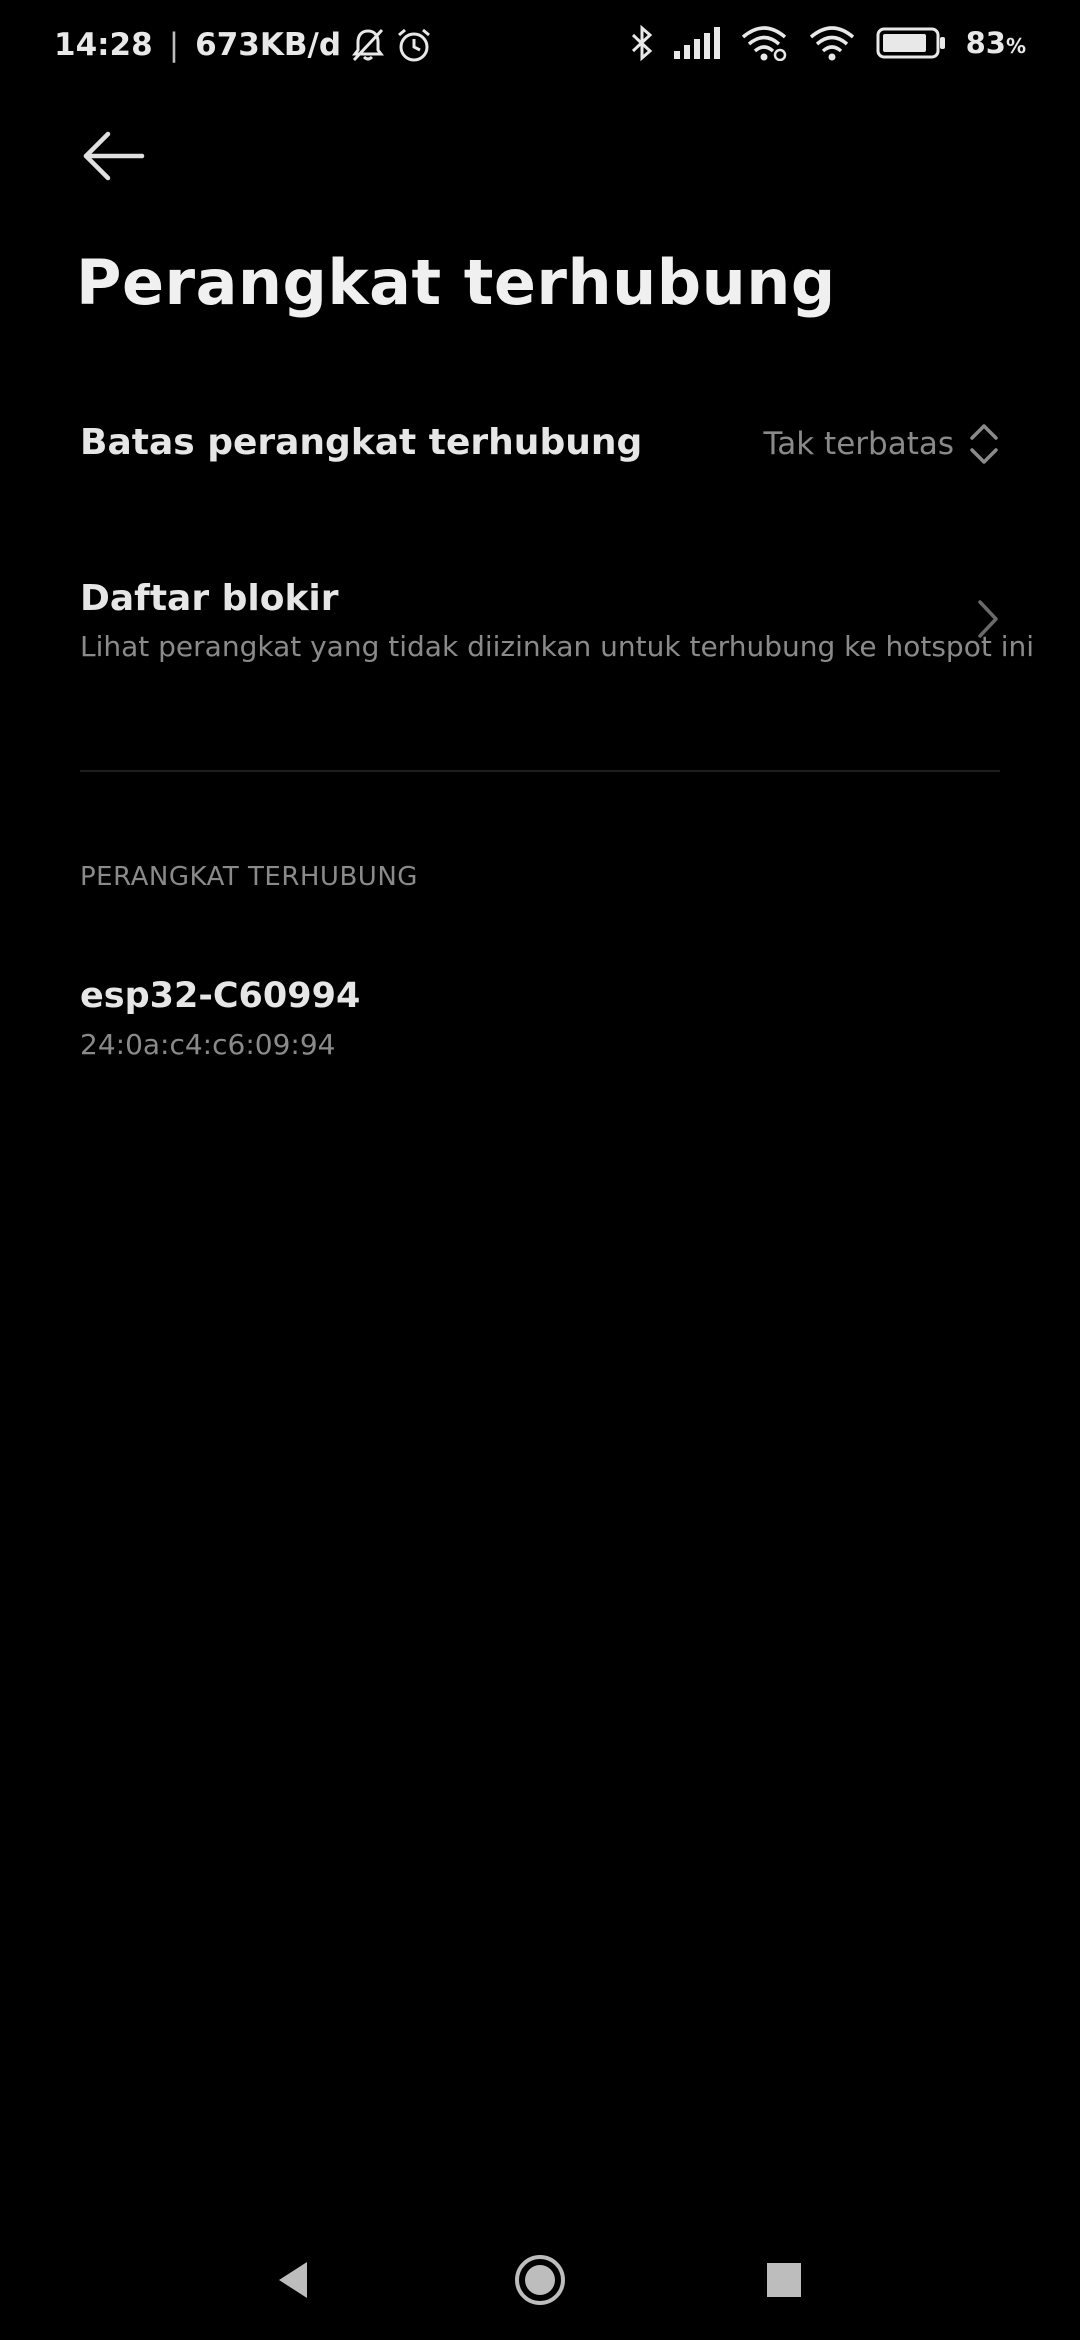  Describe the element at coordinates (985, 43) in the screenshot. I see `battery-percent: 83` at that location.